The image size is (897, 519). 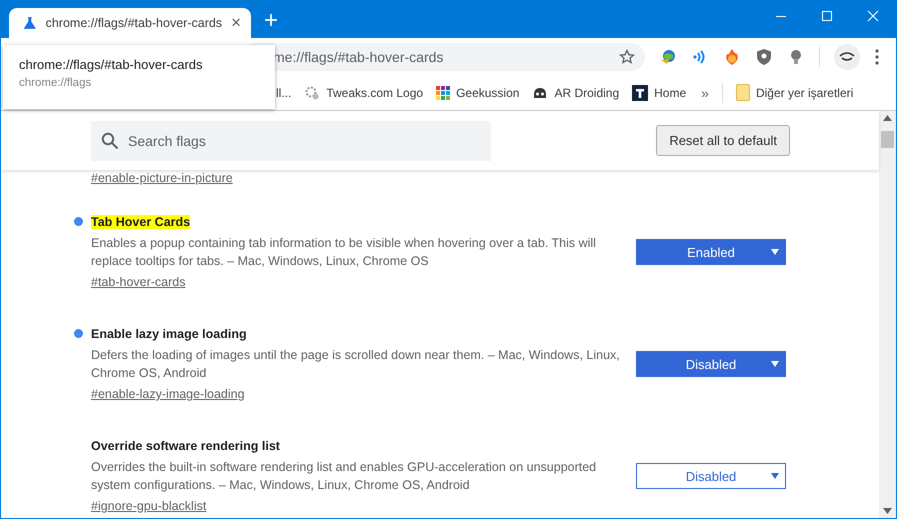 What do you see at coordinates (148, 506) in the screenshot?
I see `flag-link: #ignore-gpu-blacklist` at bounding box center [148, 506].